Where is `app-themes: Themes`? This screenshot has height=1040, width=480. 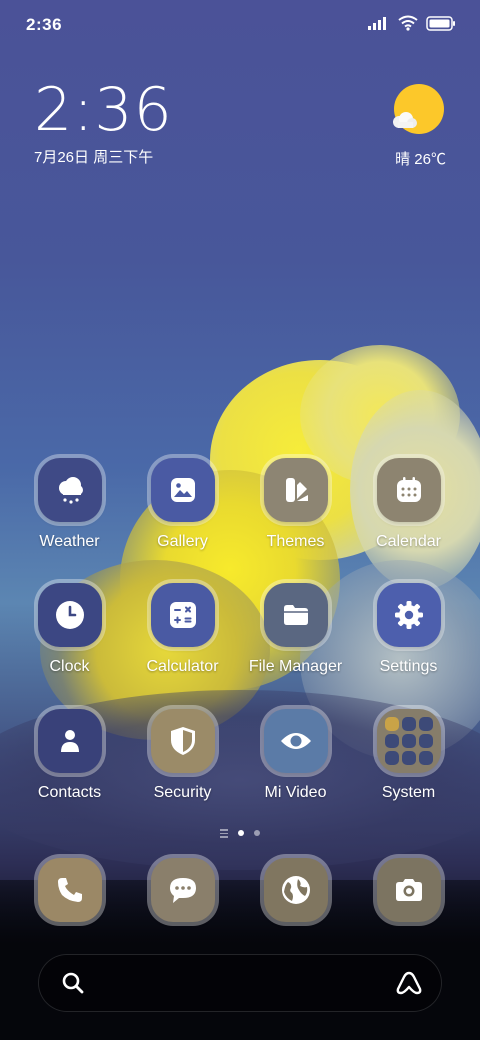 app-themes: Themes is located at coordinates (295, 504).